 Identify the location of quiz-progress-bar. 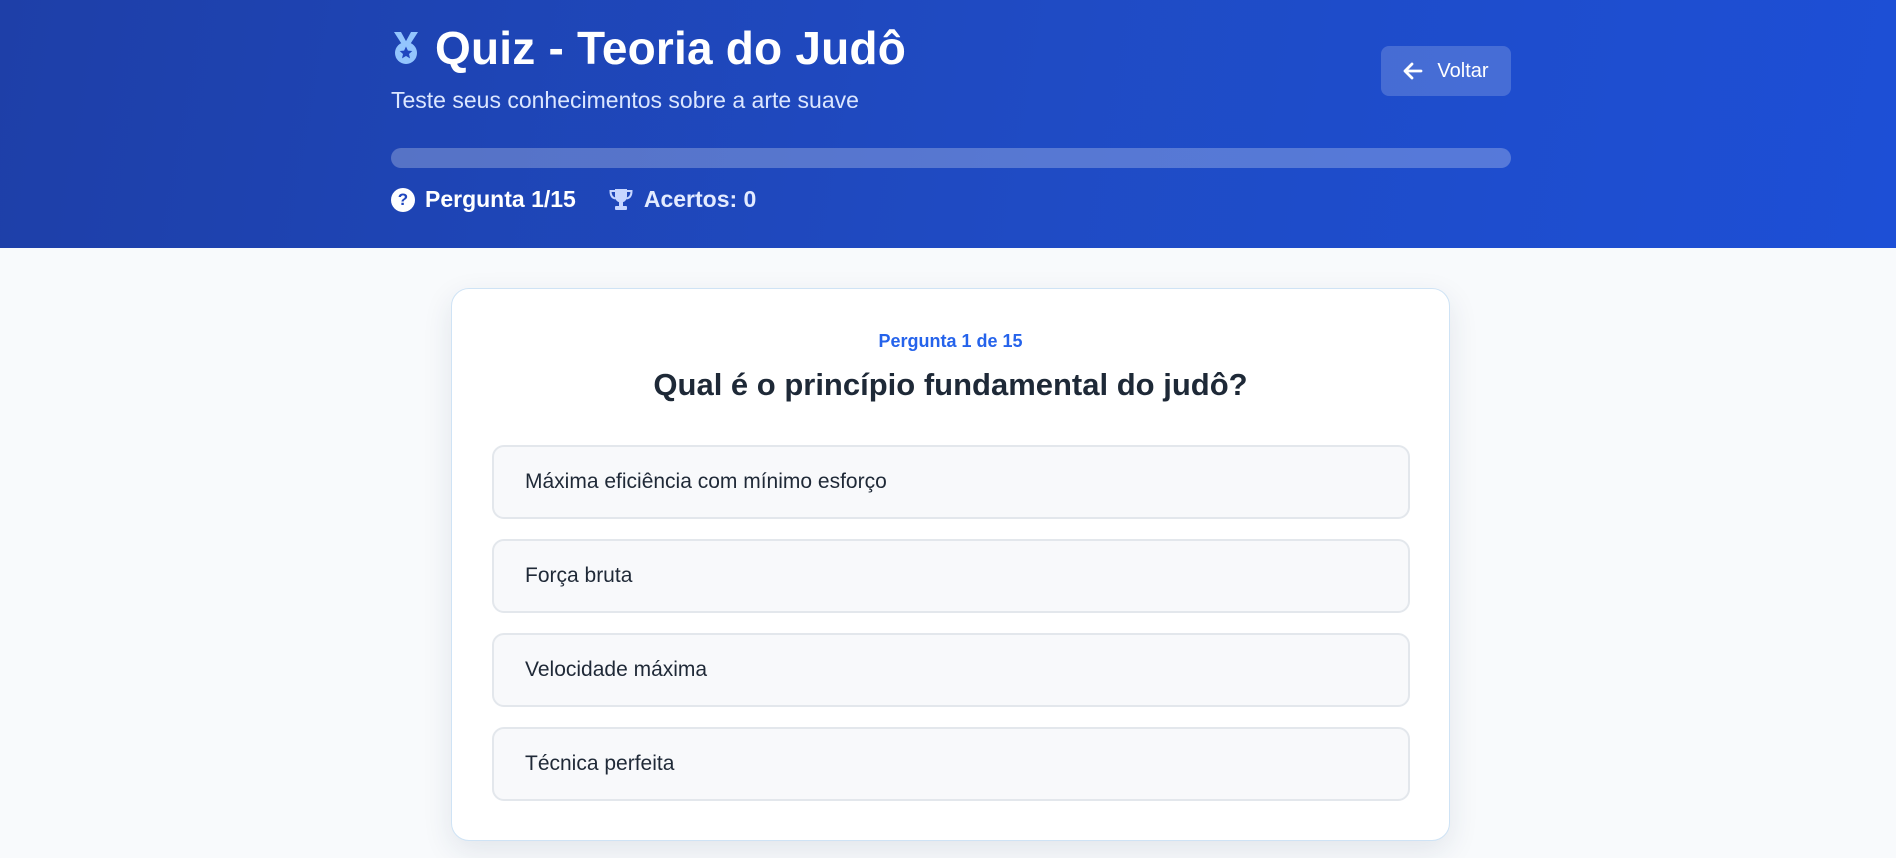
(951, 158).